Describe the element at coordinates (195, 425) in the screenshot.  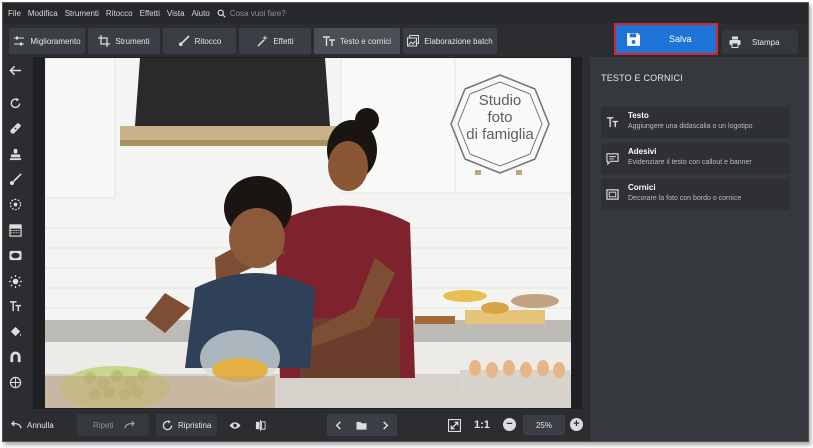
I see `reset-label: Ripristina` at that location.